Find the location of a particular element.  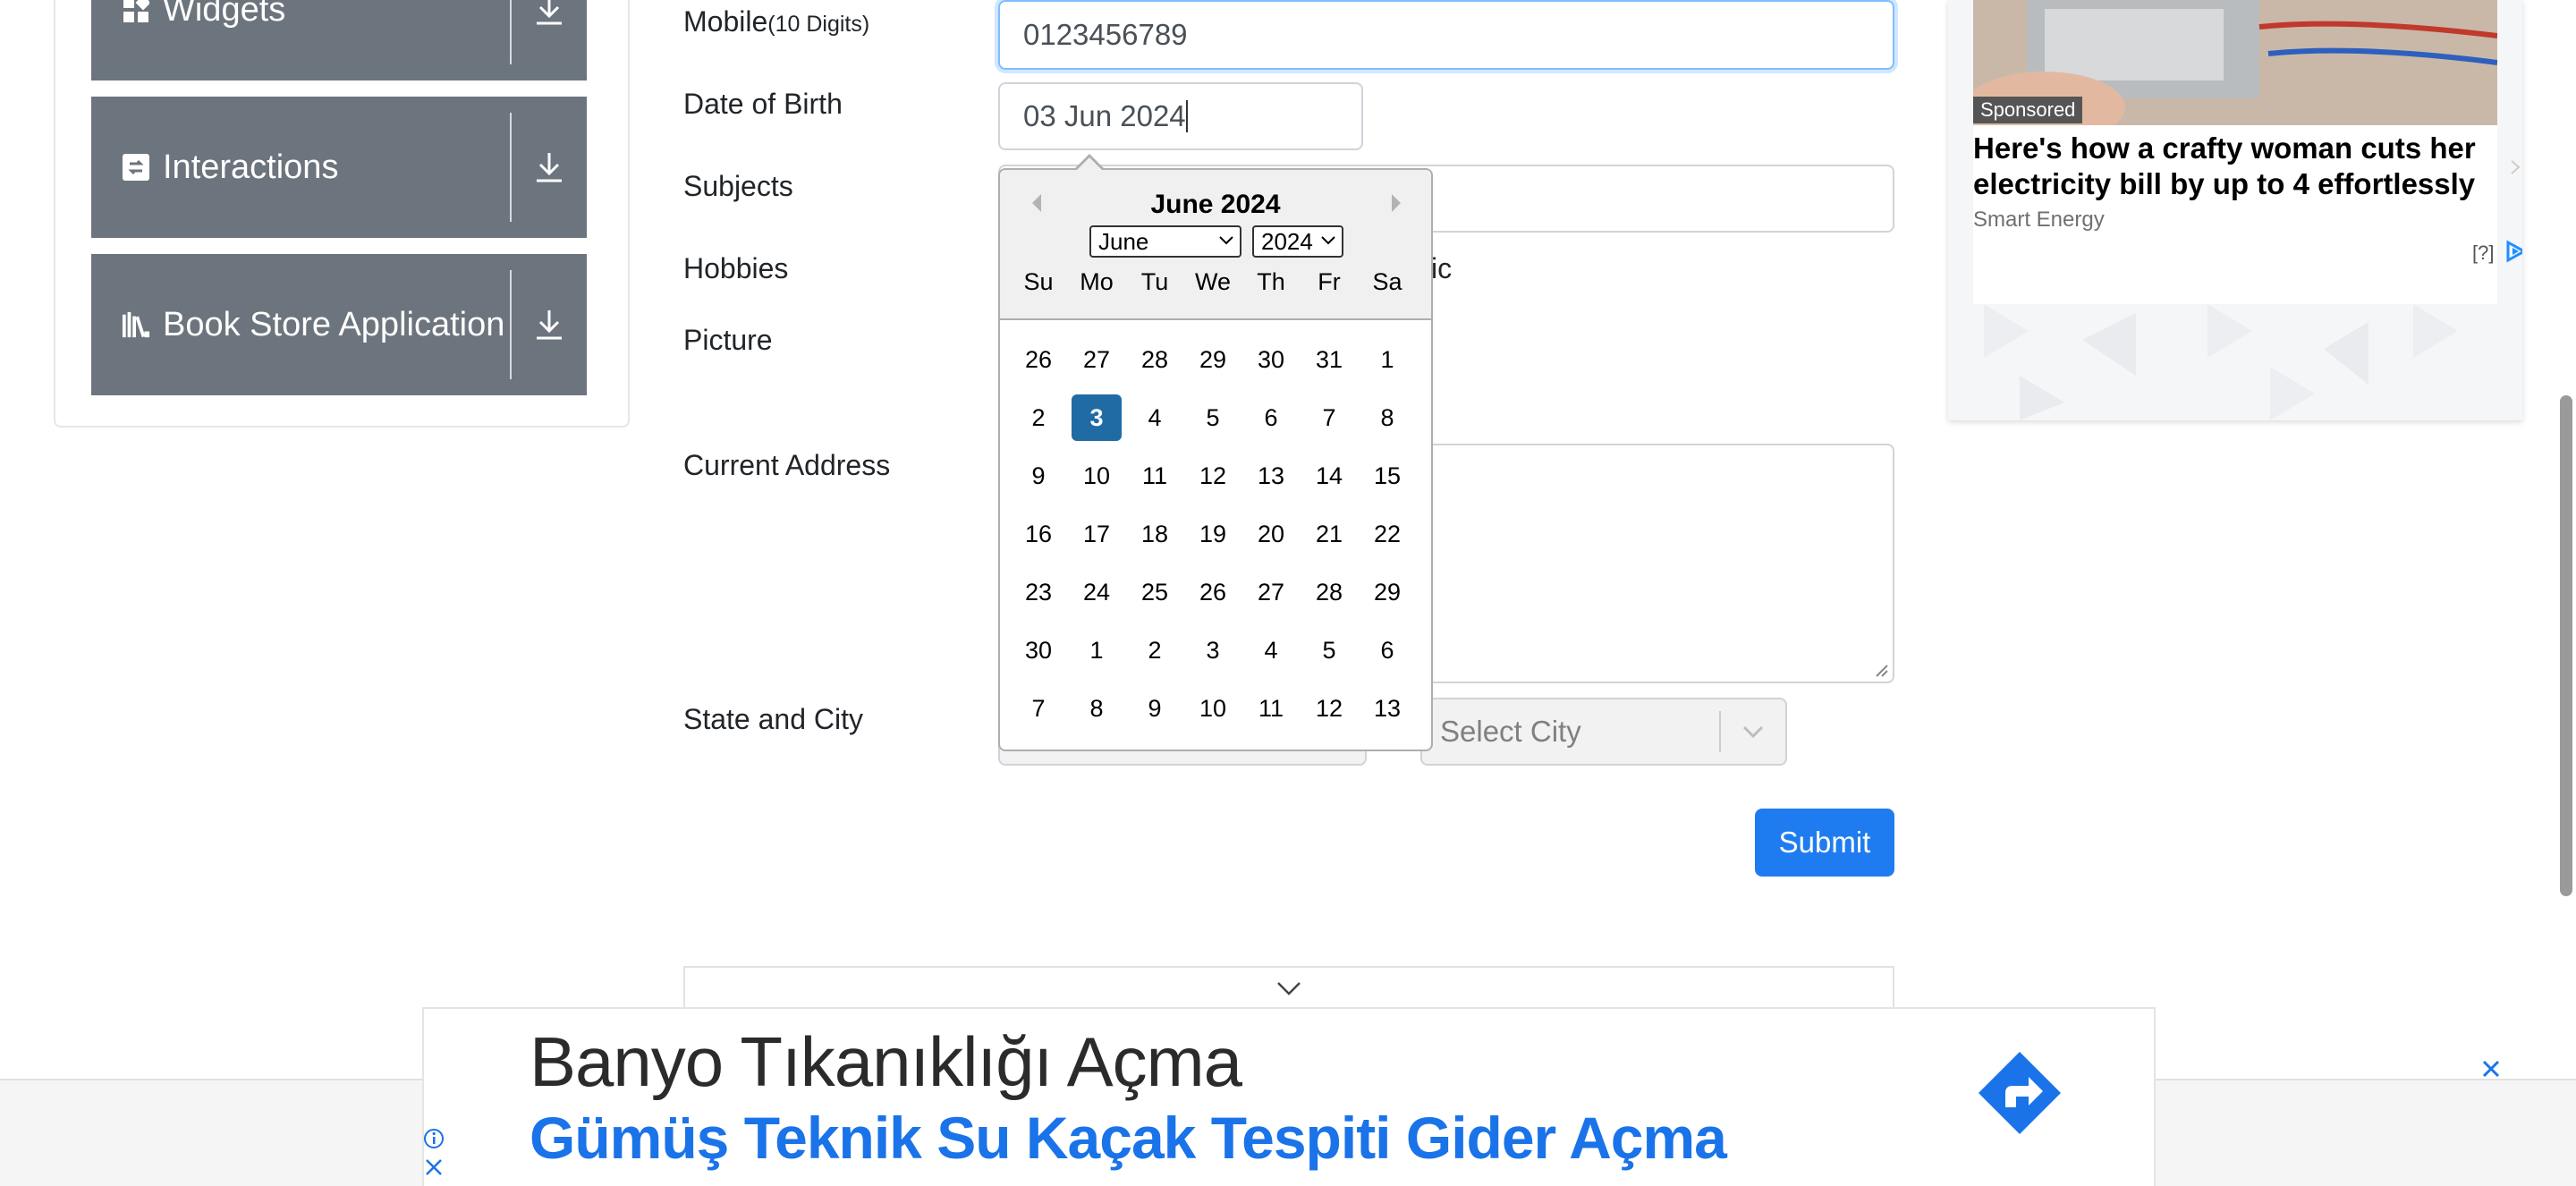

weekday-header: Sa is located at coordinates (1387, 281).